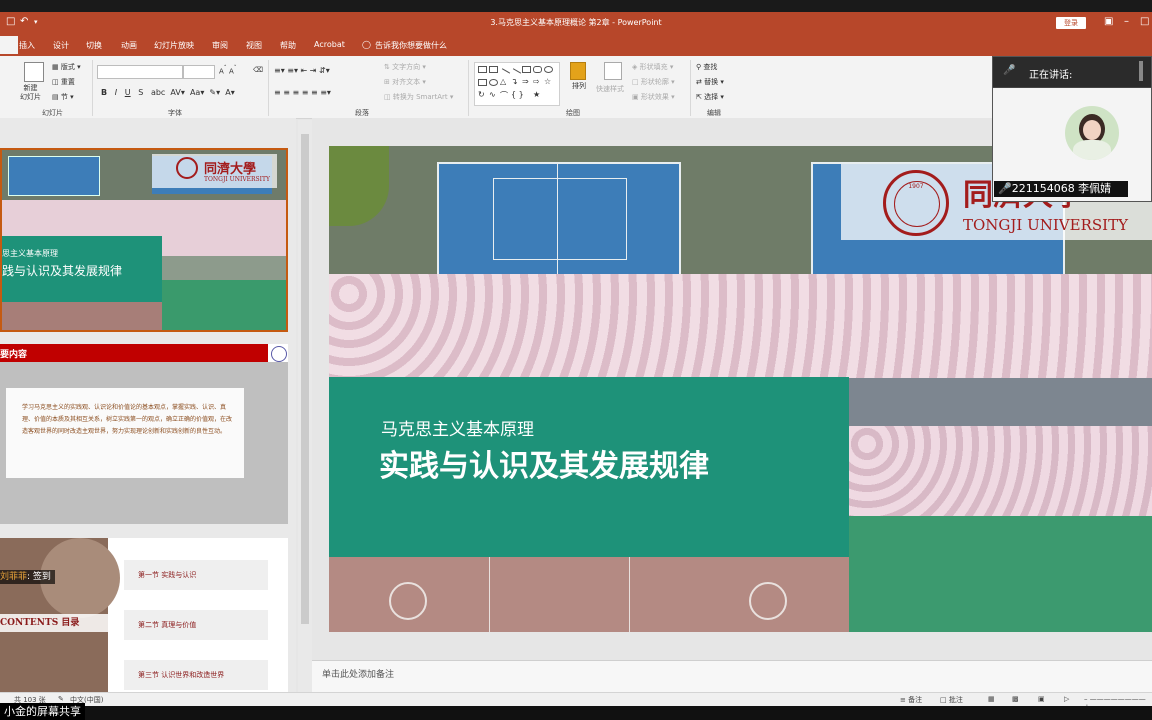 This screenshot has height=720, width=1152. I want to click on scrollbar-thumb, so click(305, 379).